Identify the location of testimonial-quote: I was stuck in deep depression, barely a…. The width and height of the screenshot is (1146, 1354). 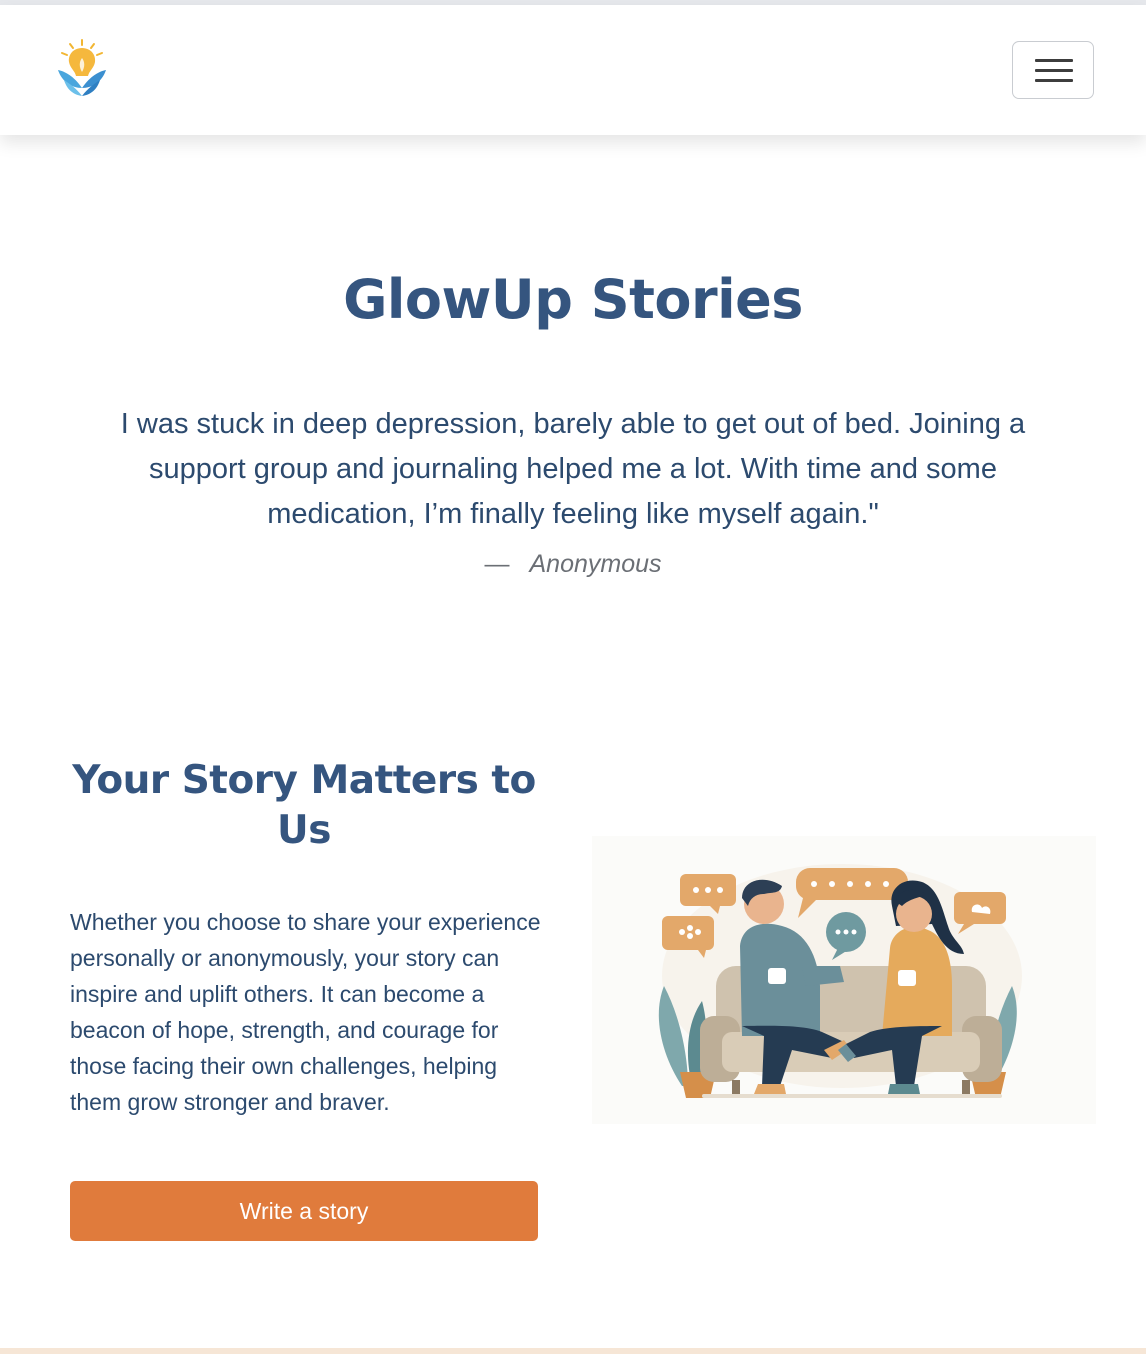
(573, 469).